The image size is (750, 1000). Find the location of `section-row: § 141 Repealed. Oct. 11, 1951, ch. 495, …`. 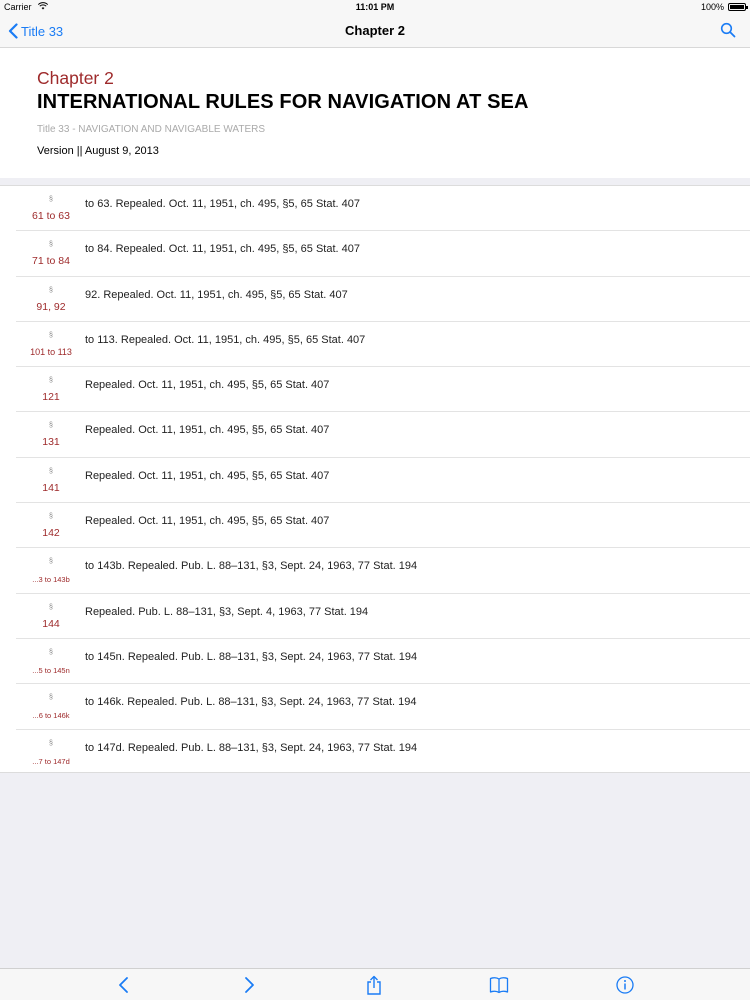

section-row: § 141 Repealed. Oct. 11, 1951, ch. 495, … is located at coordinates (375, 481).